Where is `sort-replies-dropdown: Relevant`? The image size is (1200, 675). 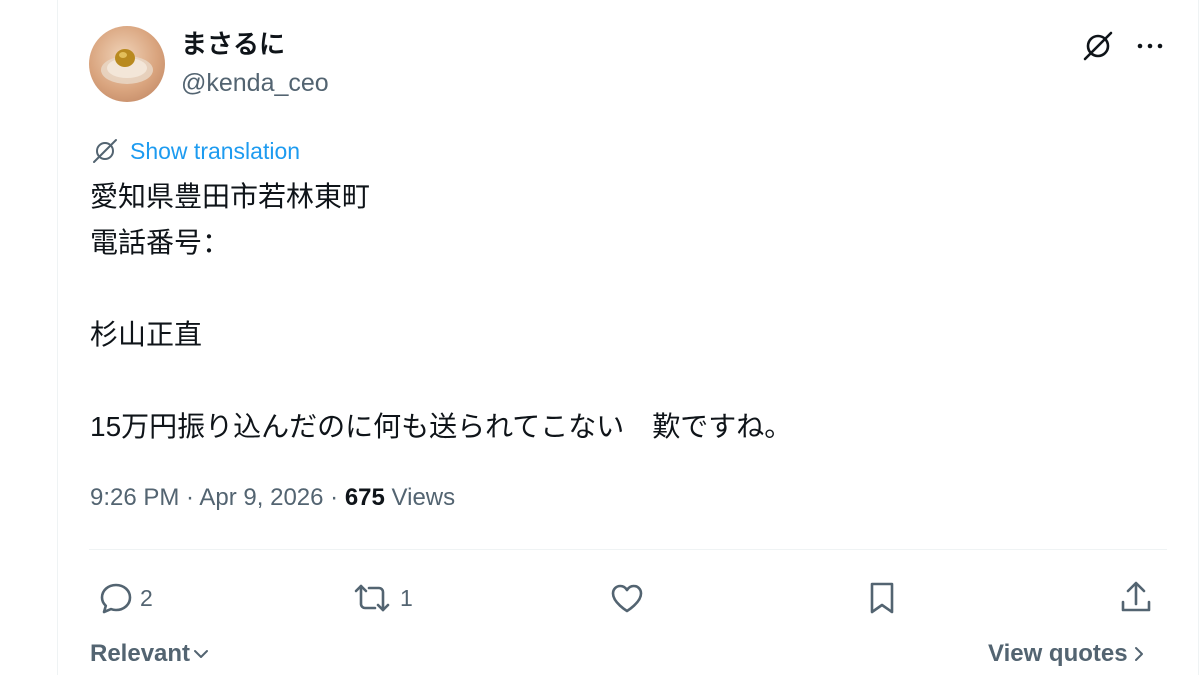
sort-replies-dropdown: Relevant is located at coordinates (151, 654).